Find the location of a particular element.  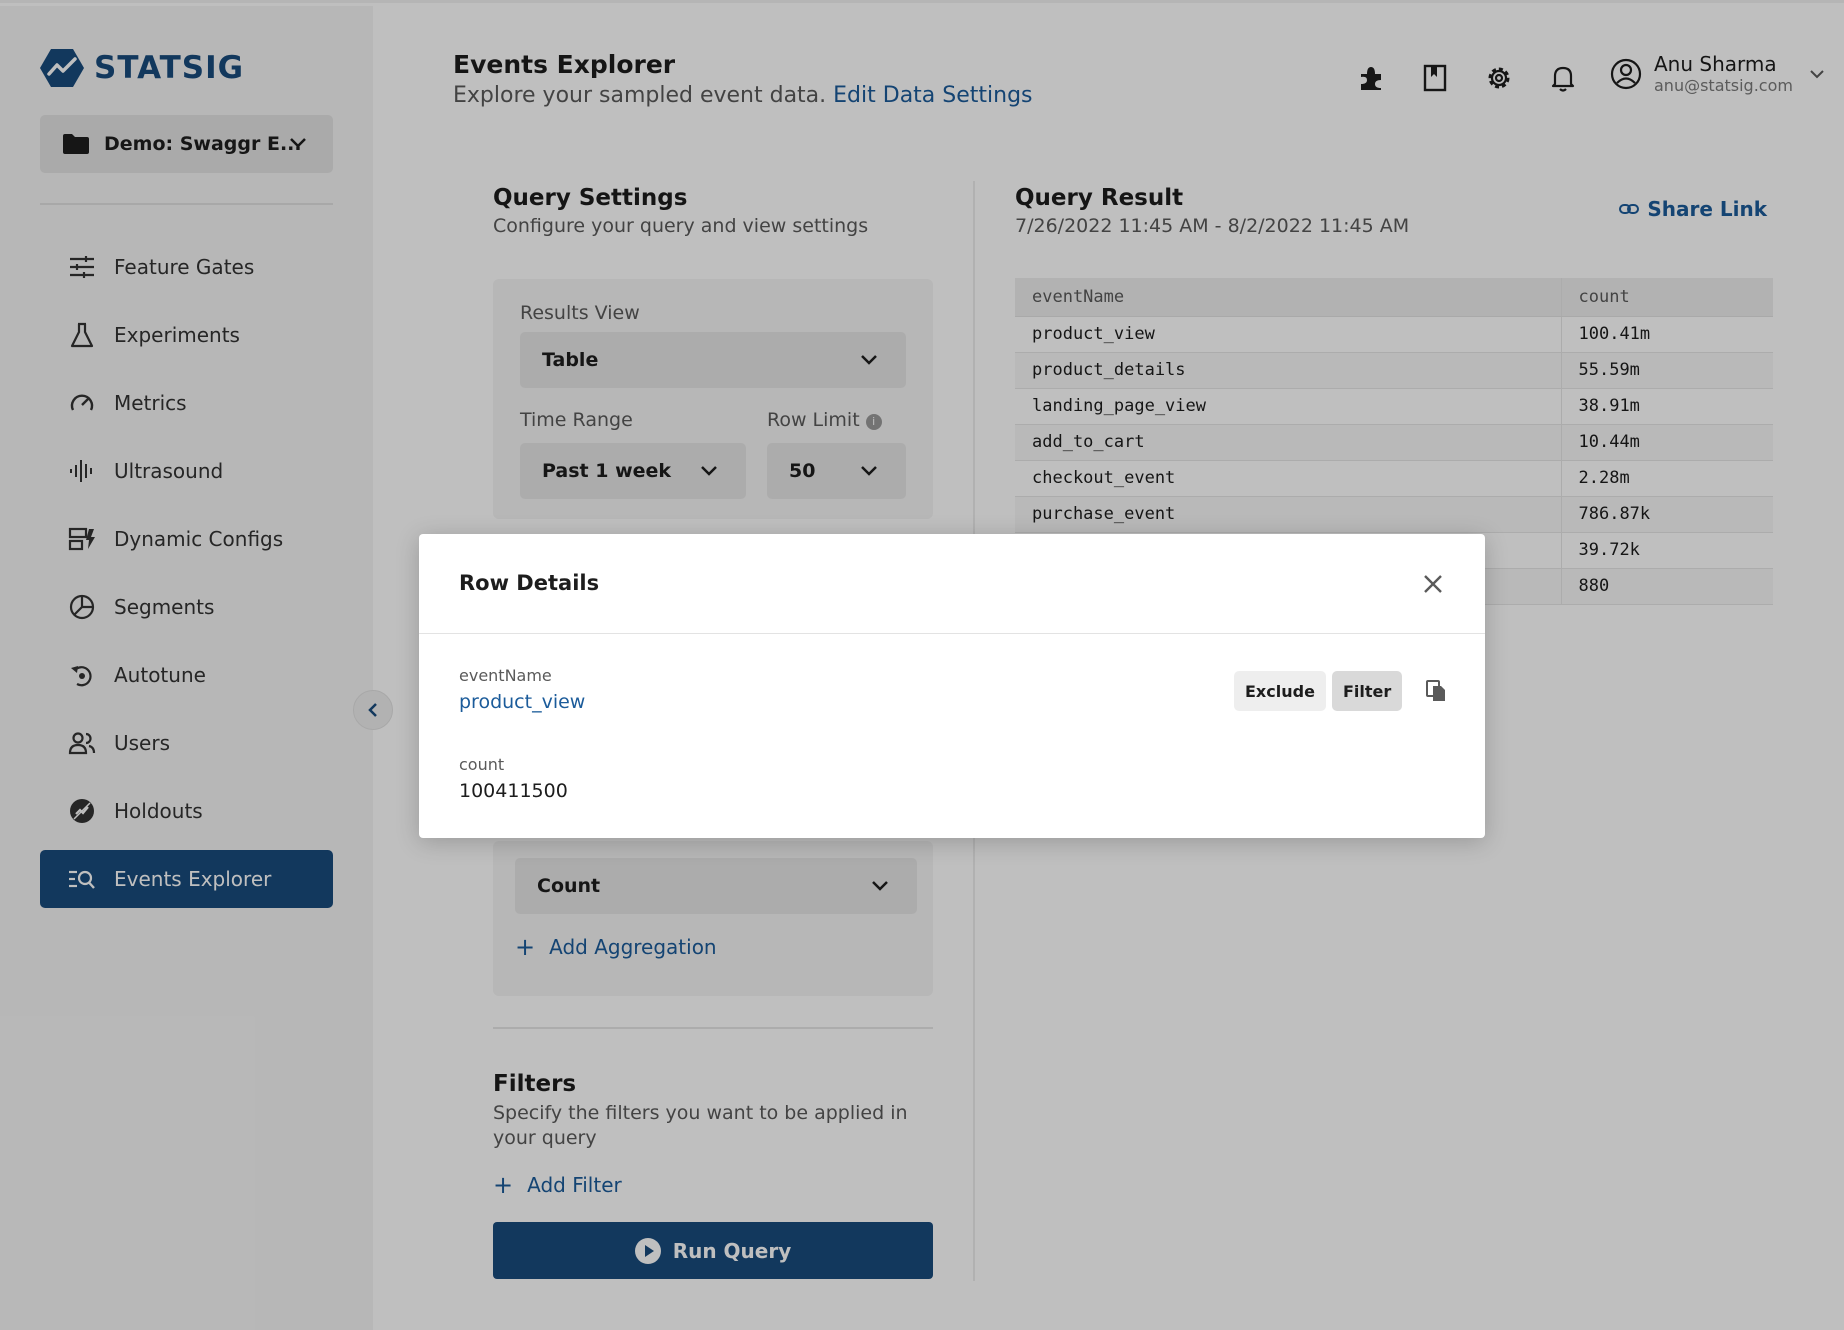

copy-icon is located at coordinates (1436, 691).